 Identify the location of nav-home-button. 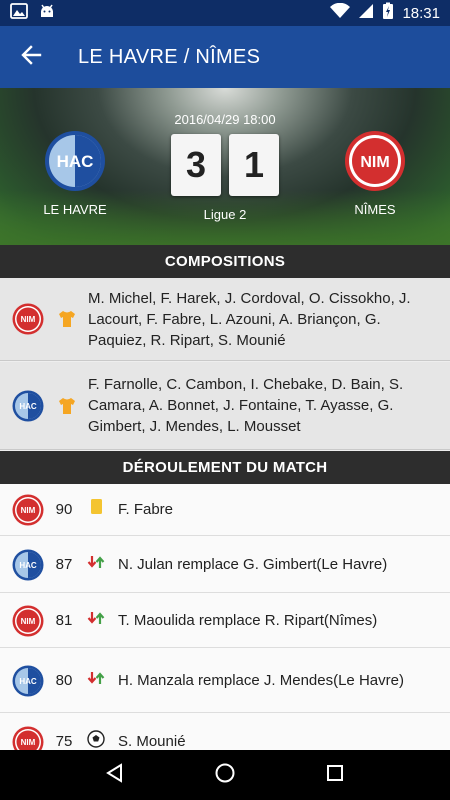
(225, 775).